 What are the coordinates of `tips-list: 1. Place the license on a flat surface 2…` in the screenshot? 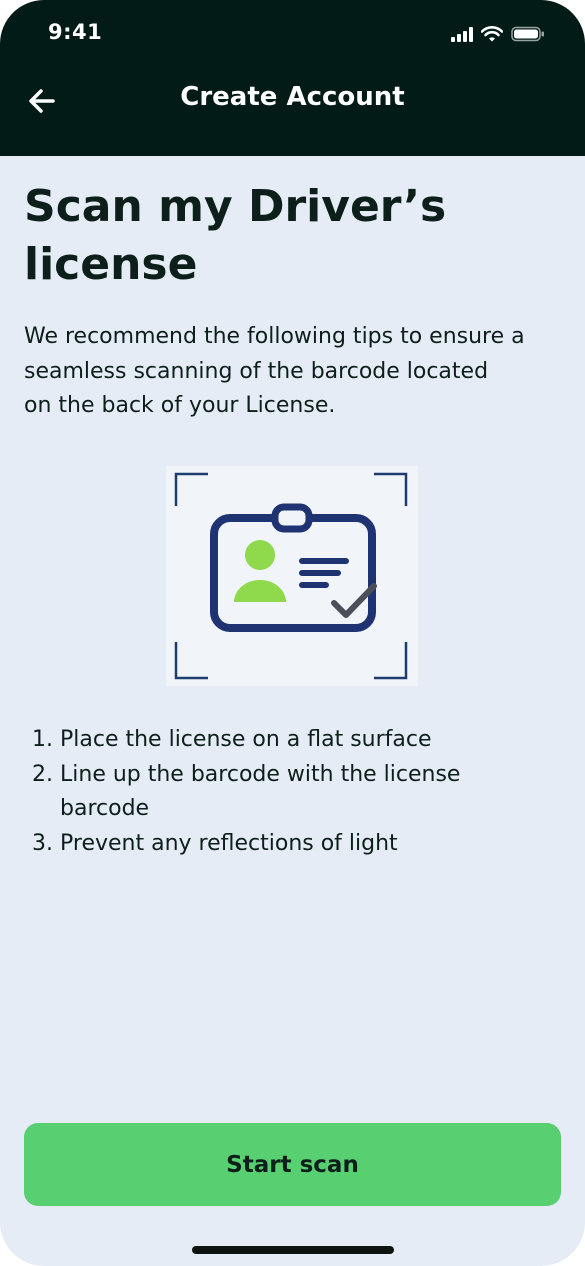 It's located at (292, 792).